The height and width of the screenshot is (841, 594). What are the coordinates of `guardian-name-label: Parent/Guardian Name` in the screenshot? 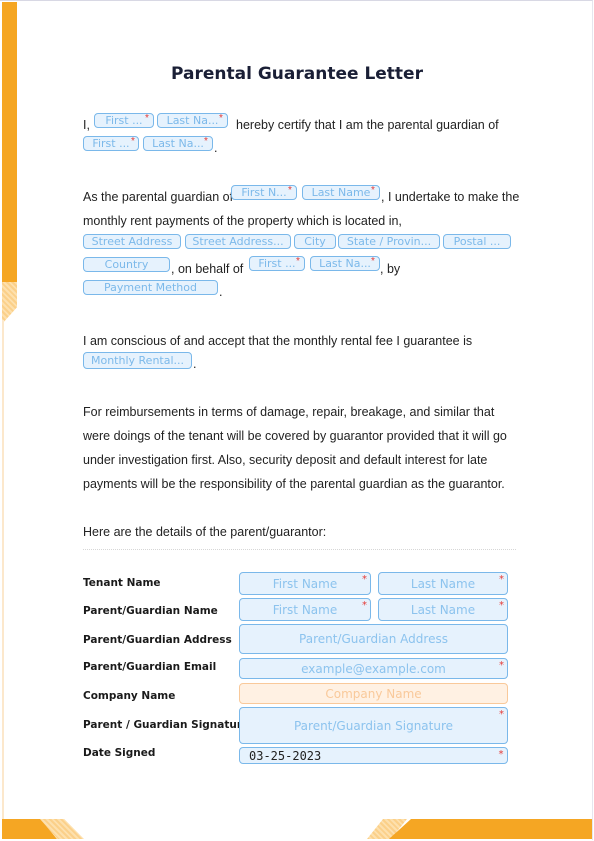 It's located at (150, 611).